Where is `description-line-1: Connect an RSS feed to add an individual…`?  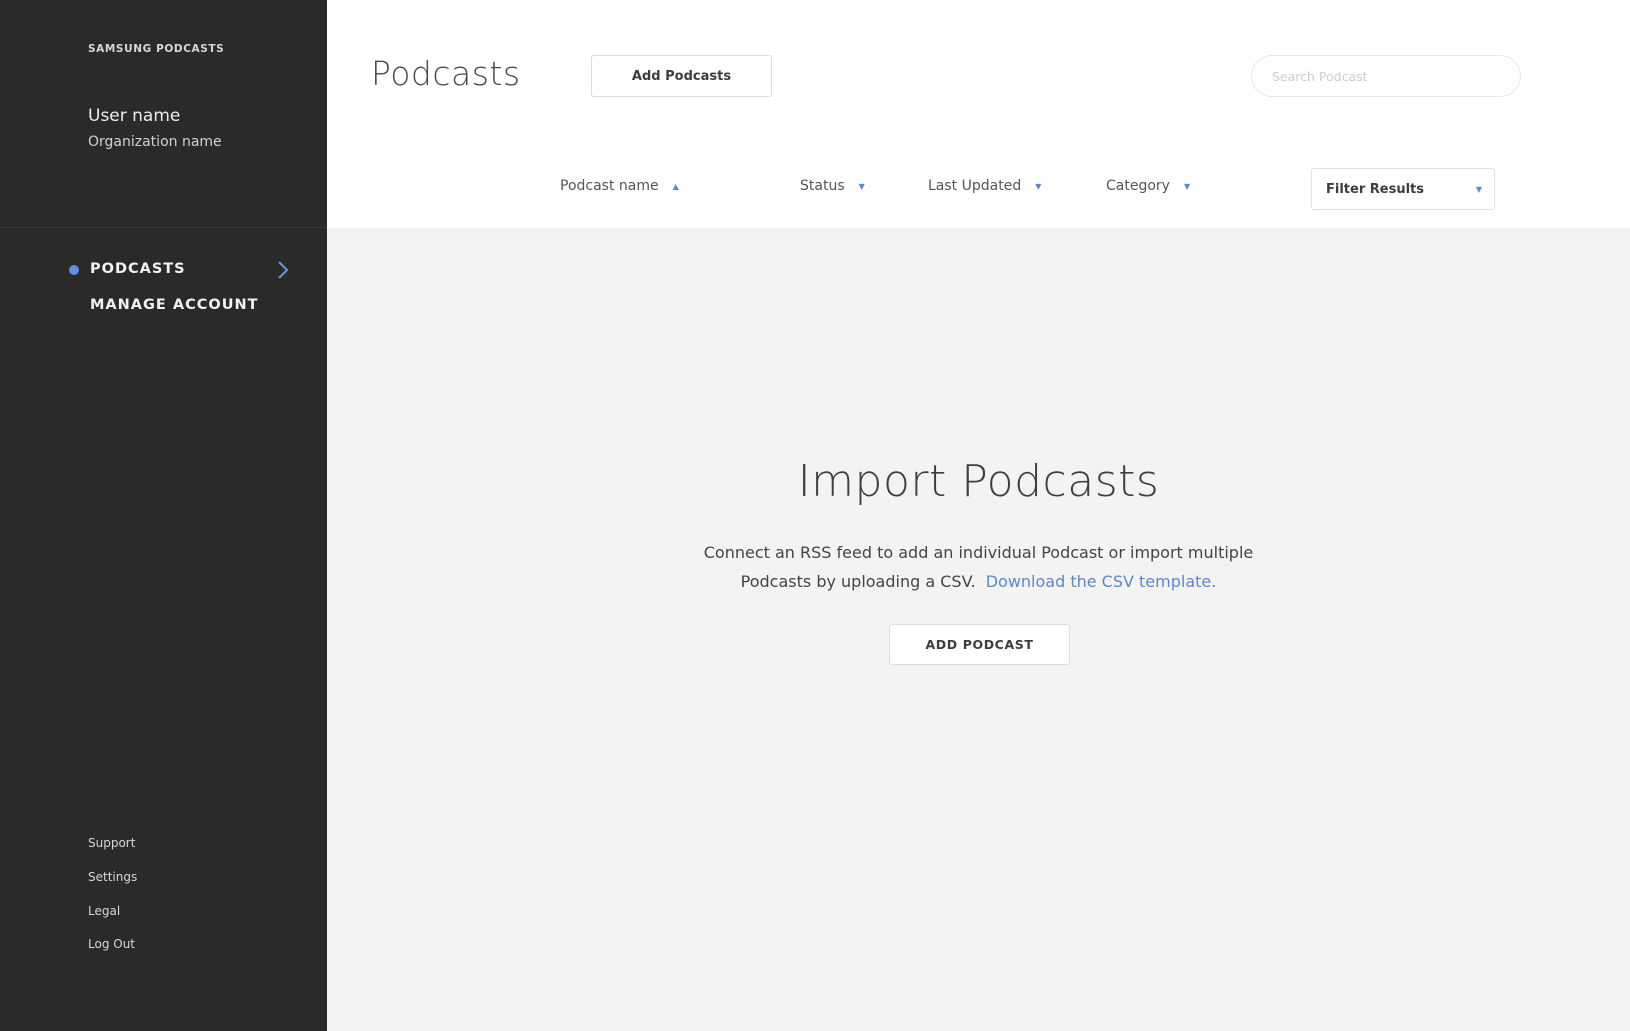 description-line-1: Connect an RSS feed to add an individual… is located at coordinates (978, 552).